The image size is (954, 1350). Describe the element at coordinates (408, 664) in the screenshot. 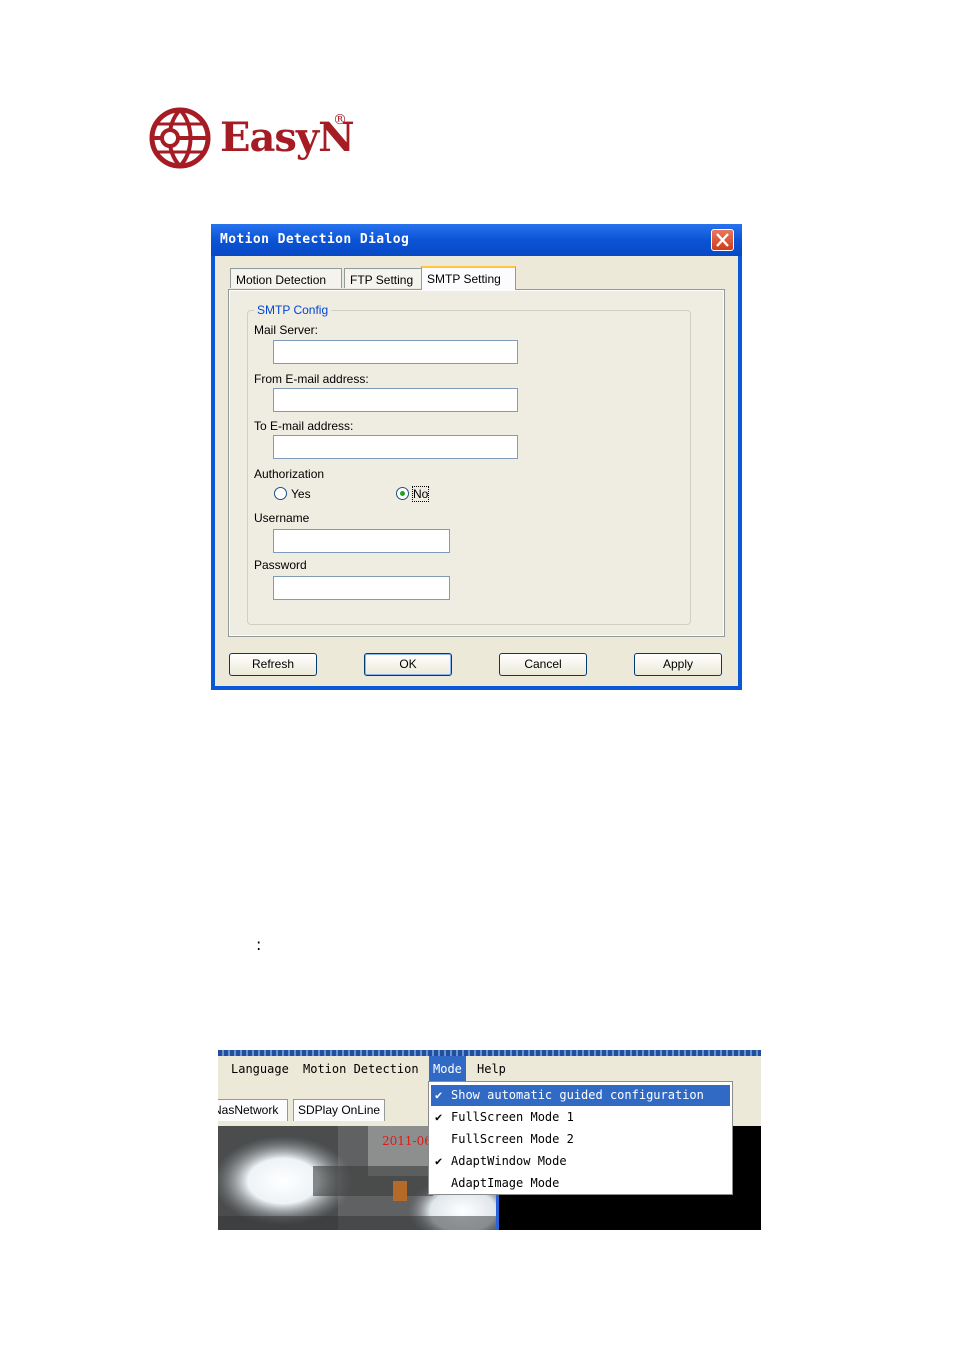

I see `ok-button: OK` at that location.